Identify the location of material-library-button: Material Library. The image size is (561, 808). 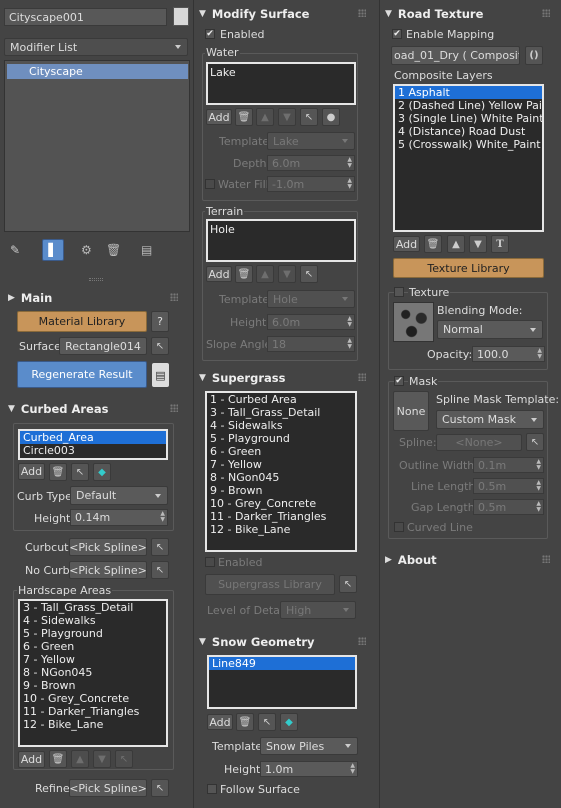
(82, 321).